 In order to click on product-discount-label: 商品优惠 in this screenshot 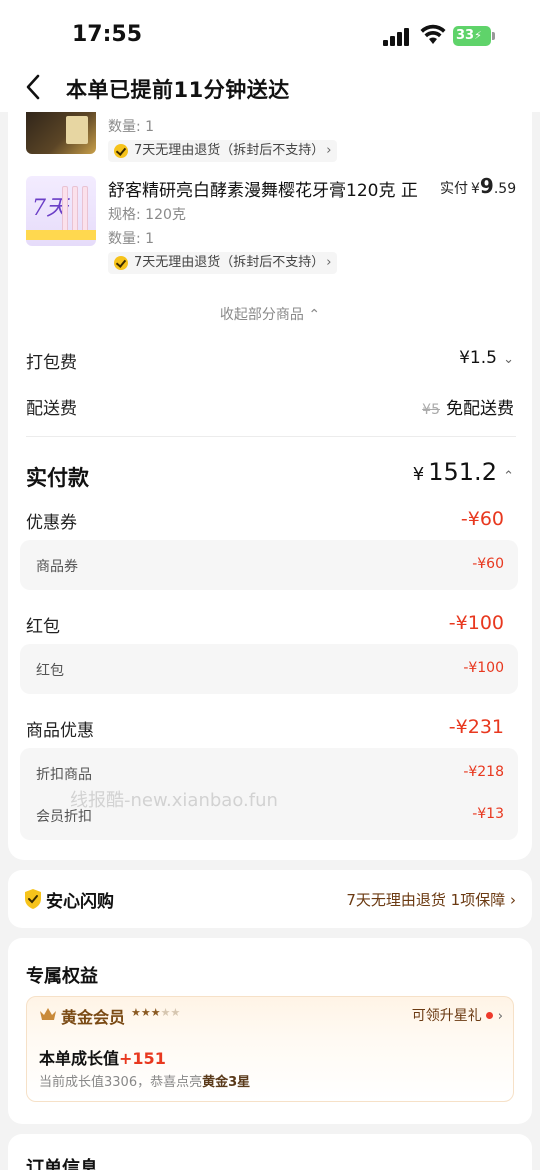, I will do `click(60, 731)`.